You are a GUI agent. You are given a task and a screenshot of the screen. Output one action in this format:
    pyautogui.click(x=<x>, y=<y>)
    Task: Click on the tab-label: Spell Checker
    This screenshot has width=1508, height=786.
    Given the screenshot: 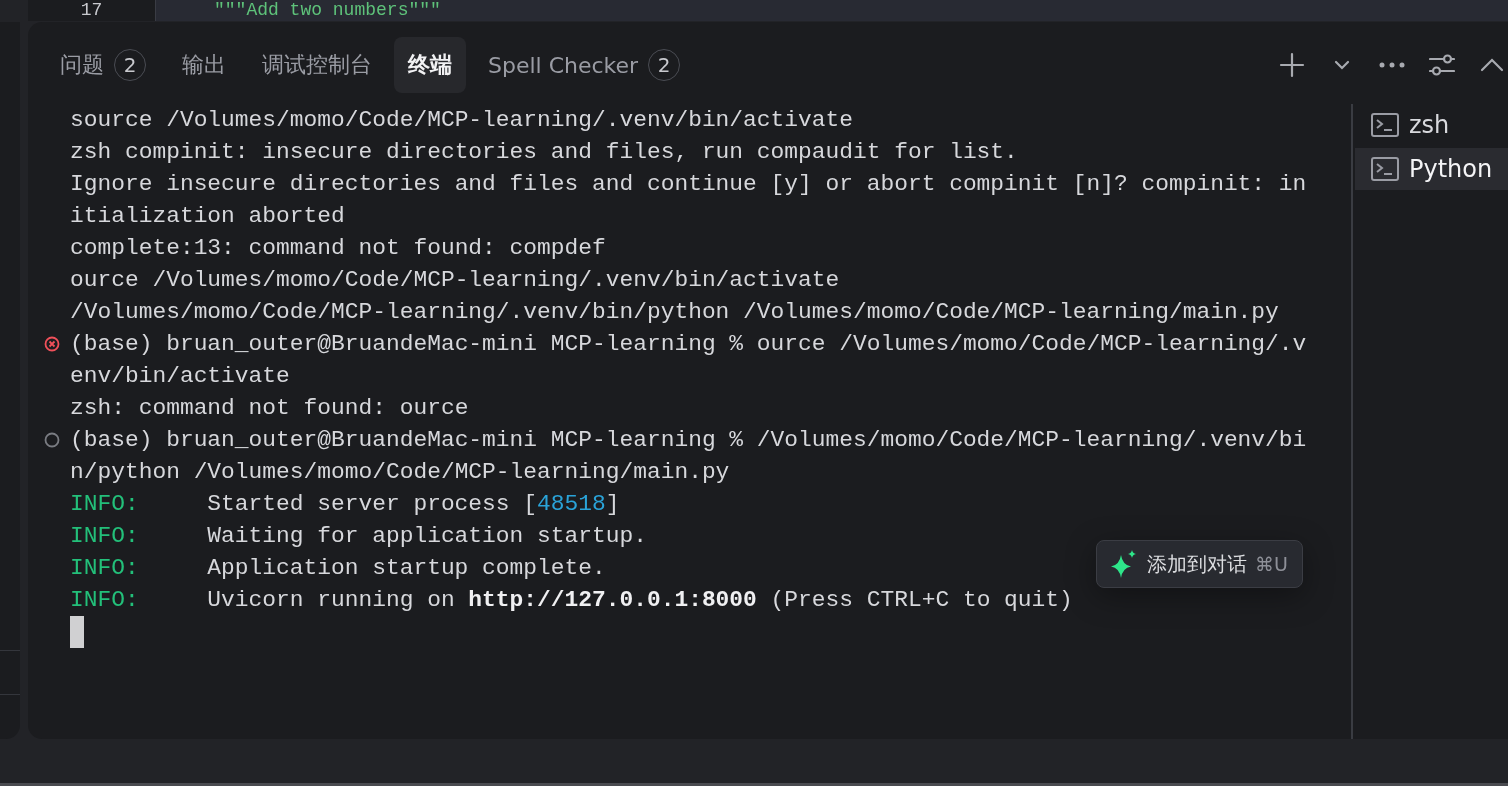 What is the action you would take?
    pyautogui.click(x=563, y=65)
    